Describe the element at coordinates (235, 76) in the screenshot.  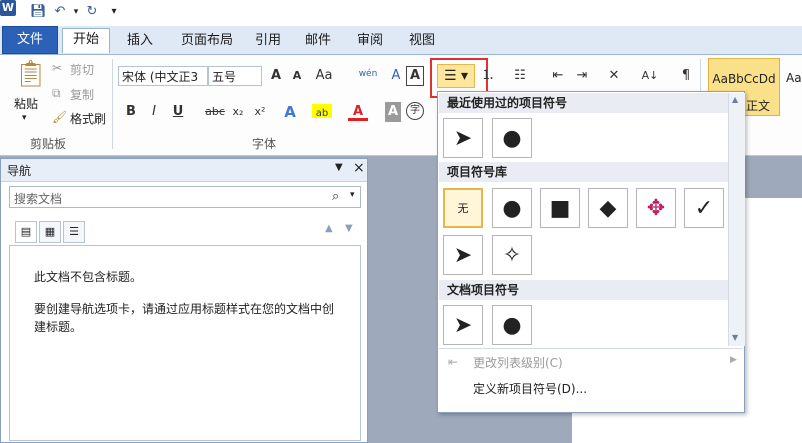
I see `font-size-combo: 五号` at that location.